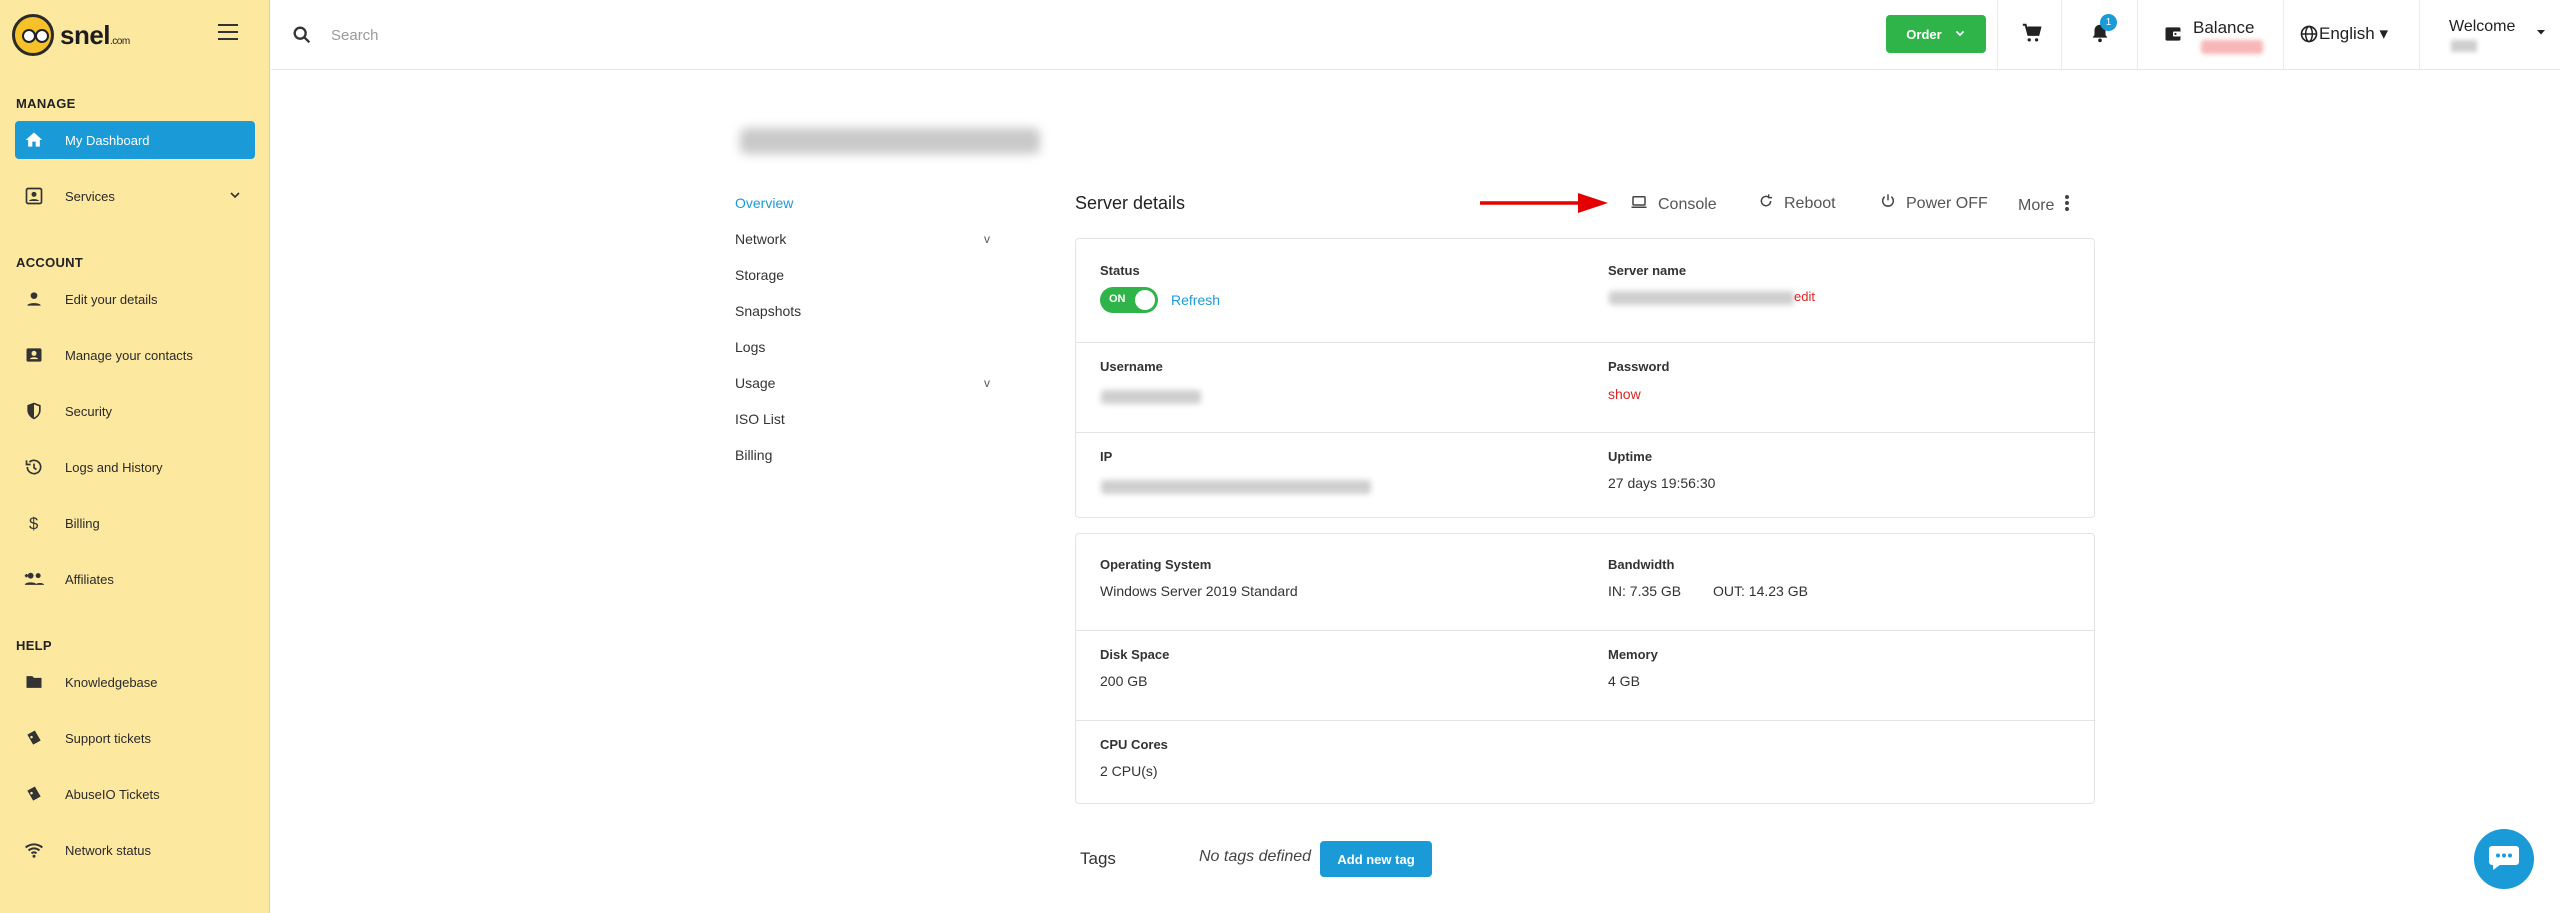 The image size is (2560, 913). What do you see at coordinates (1888, 203) in the screenshot?
I see `power-icon` at bounding box center [1888, 203].